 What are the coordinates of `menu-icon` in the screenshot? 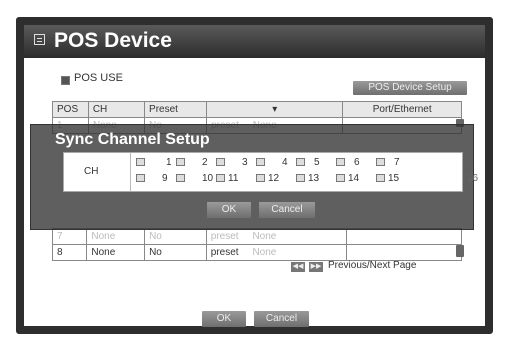 It's located at (39, 39).